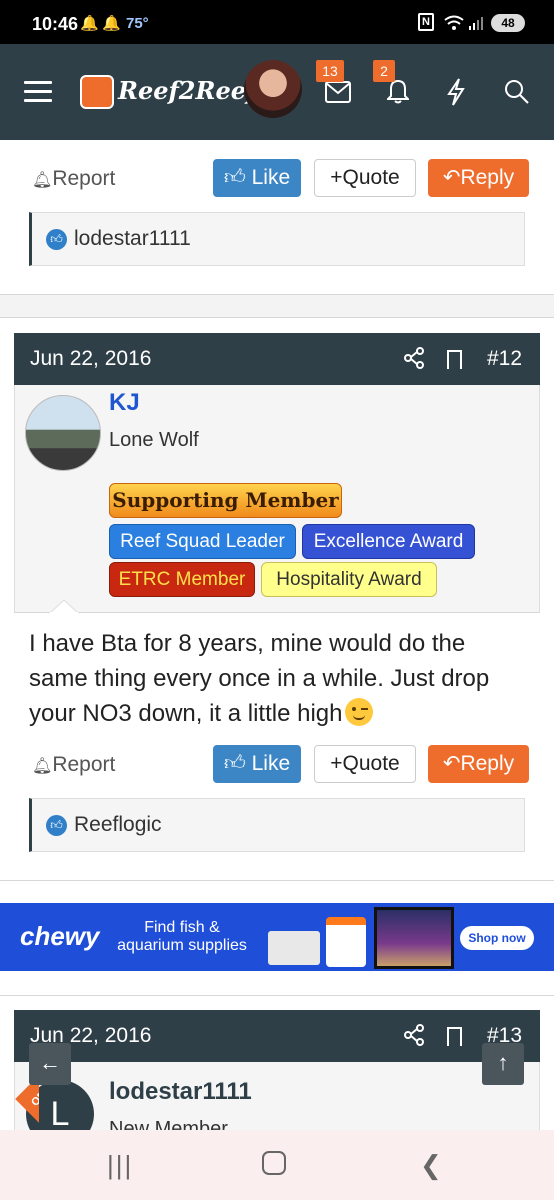 The image size is (554, 1200). What do you see at coordinates (358, 712) in the screenshot?
I see `winking-face-icon` at bounding box center [358, 712].